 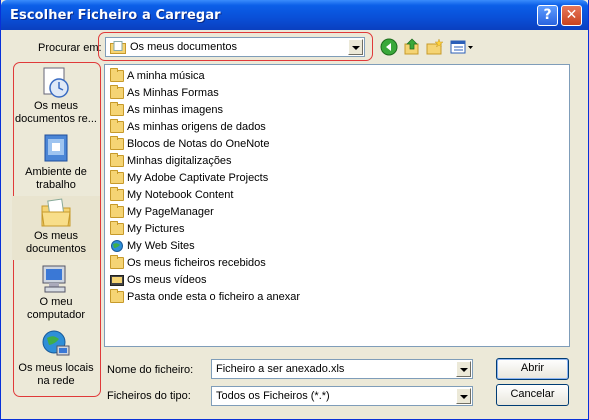 I want to click on shapes-folder-icon, so click(x=117, y=92).